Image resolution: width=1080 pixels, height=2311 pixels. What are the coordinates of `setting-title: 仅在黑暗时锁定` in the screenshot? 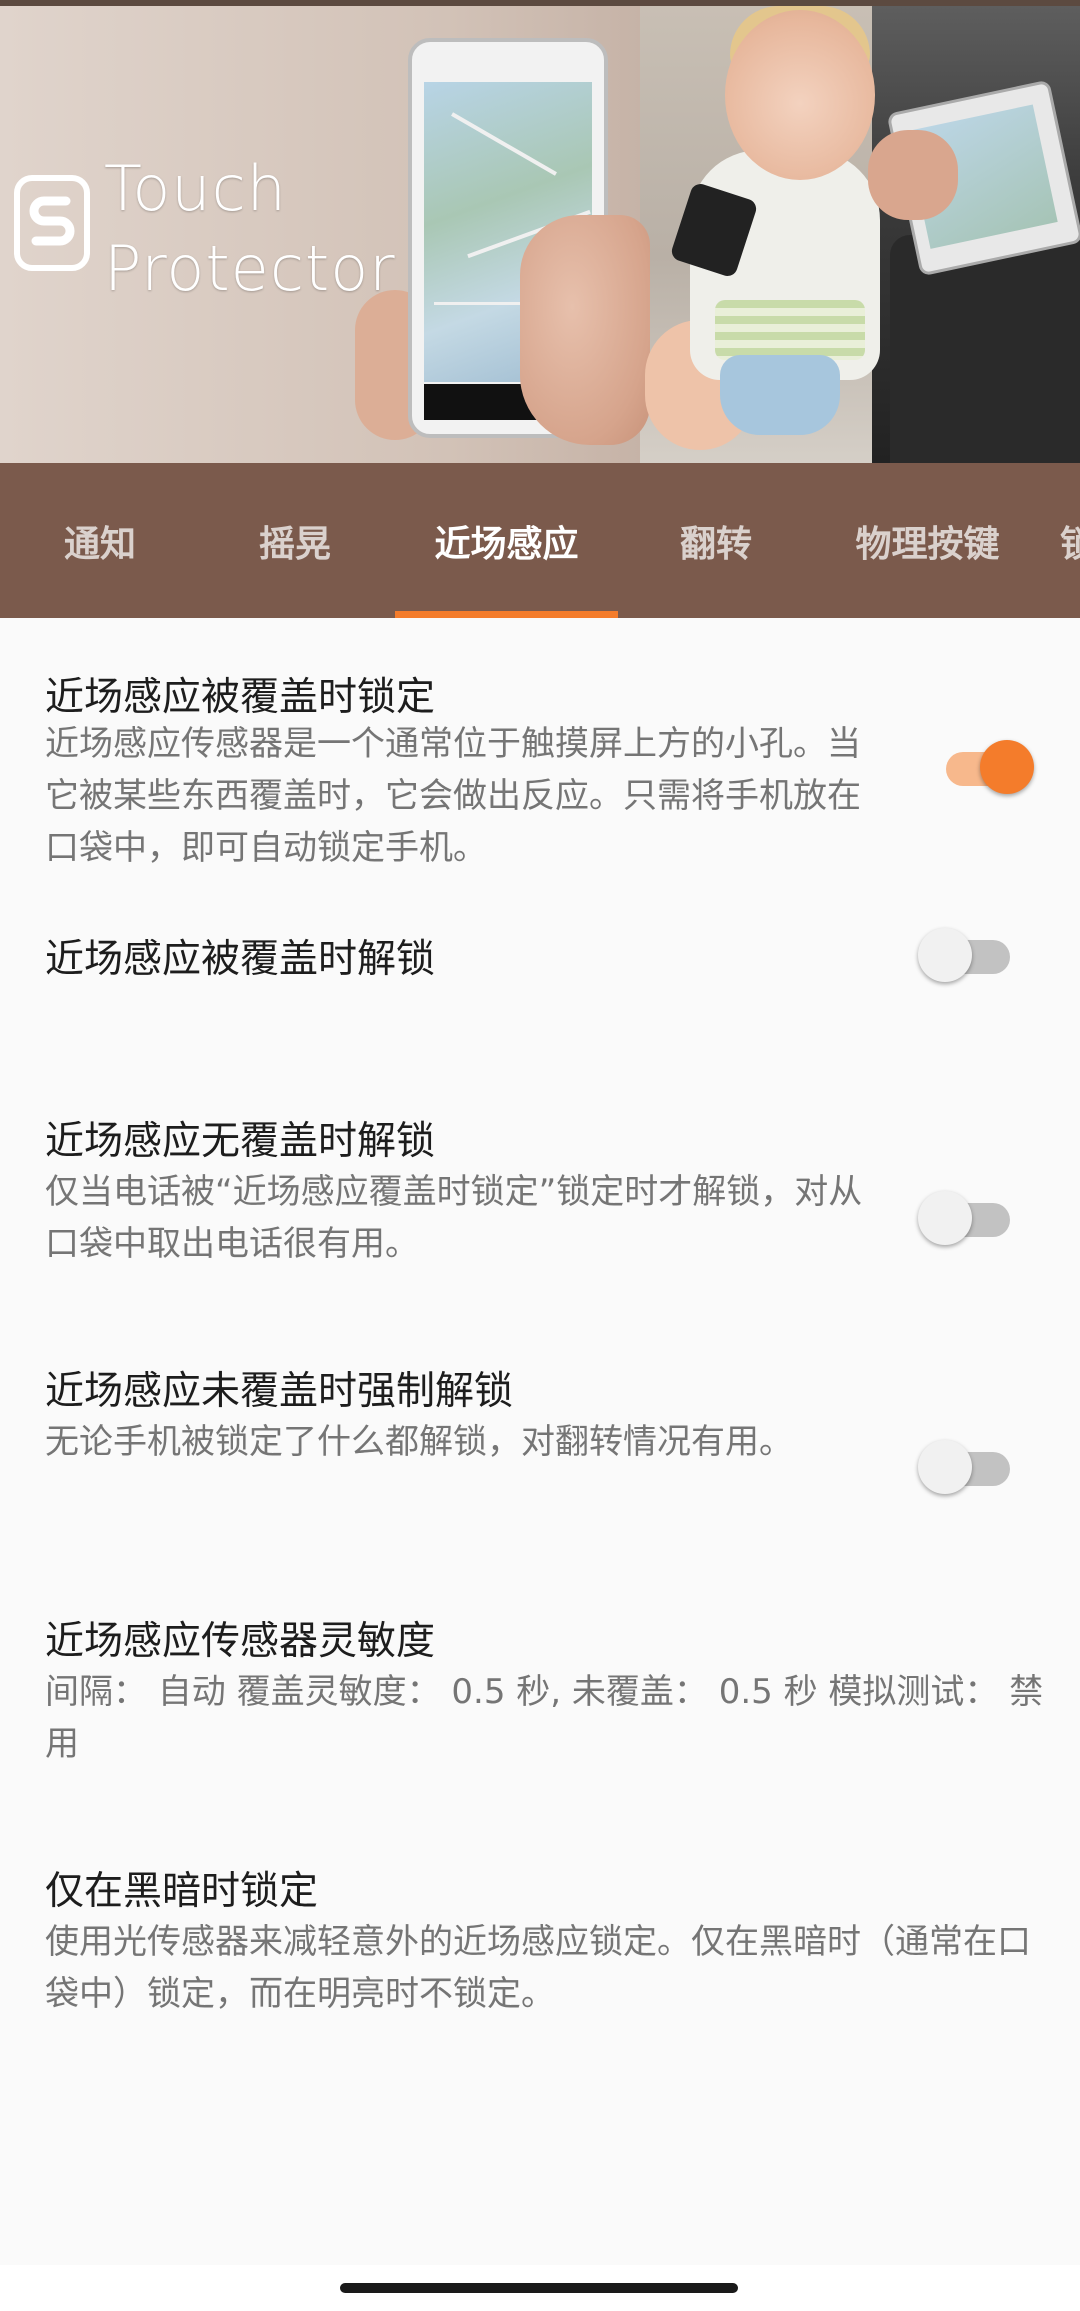 It's located at (182, 1891).